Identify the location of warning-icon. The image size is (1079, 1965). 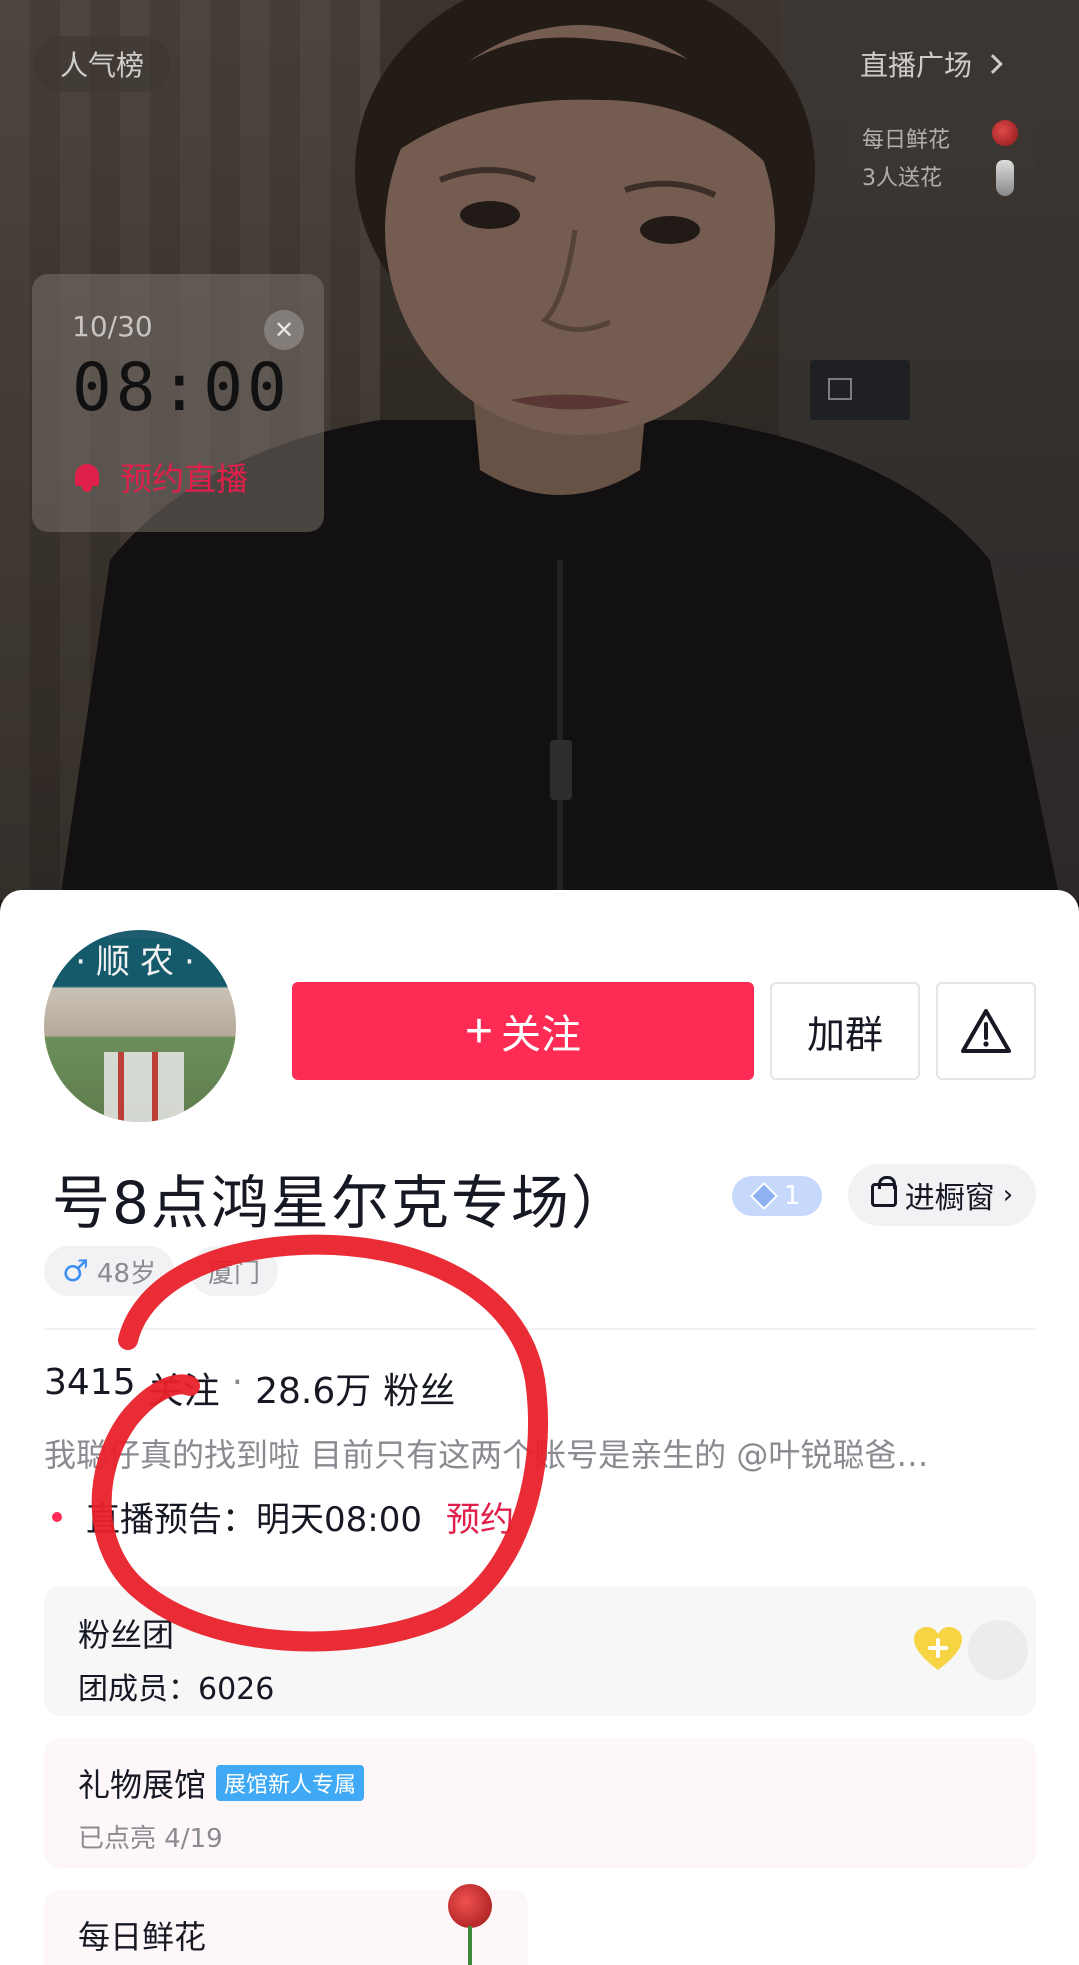
(986, 1031).